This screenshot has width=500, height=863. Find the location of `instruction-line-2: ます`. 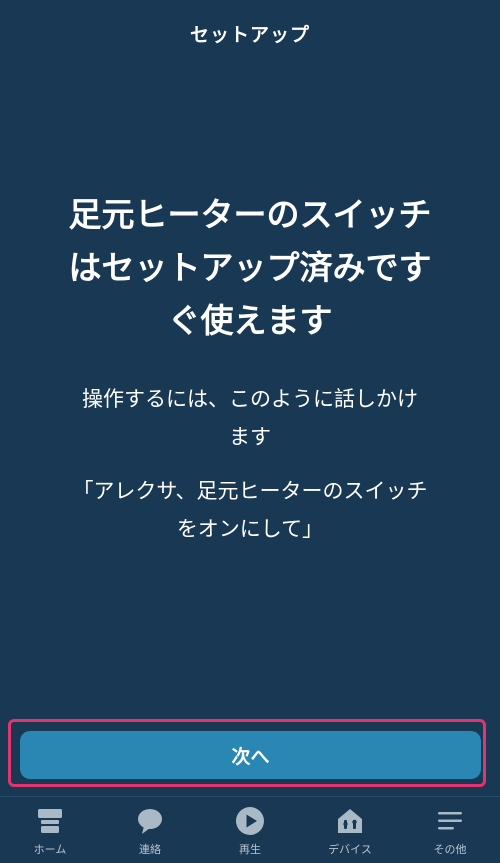

instruction-line-2: ます is located at coordinates (250, 437).